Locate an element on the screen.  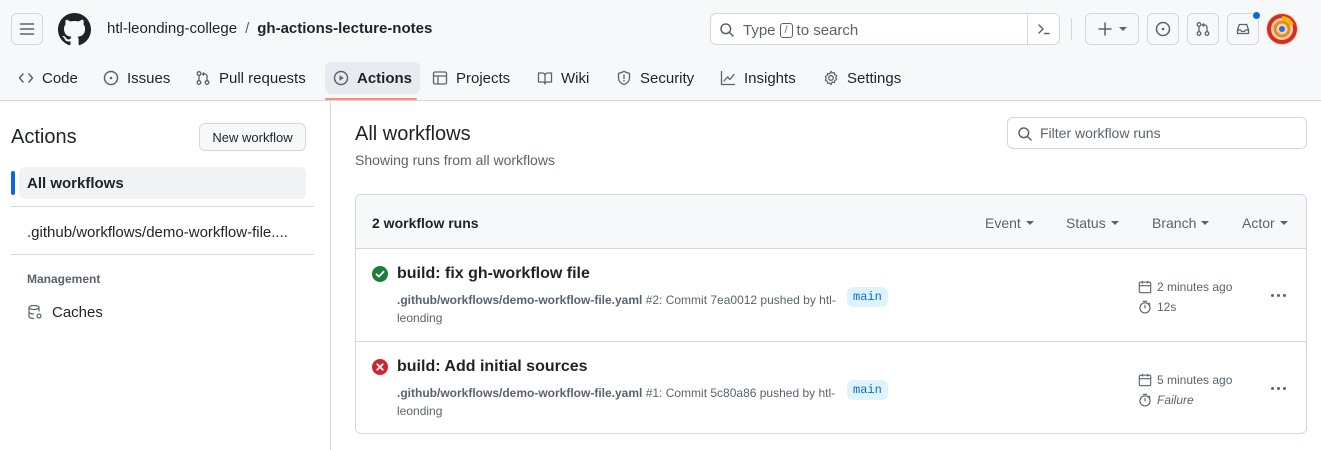
table-icon is located at coordinates (440, 78).